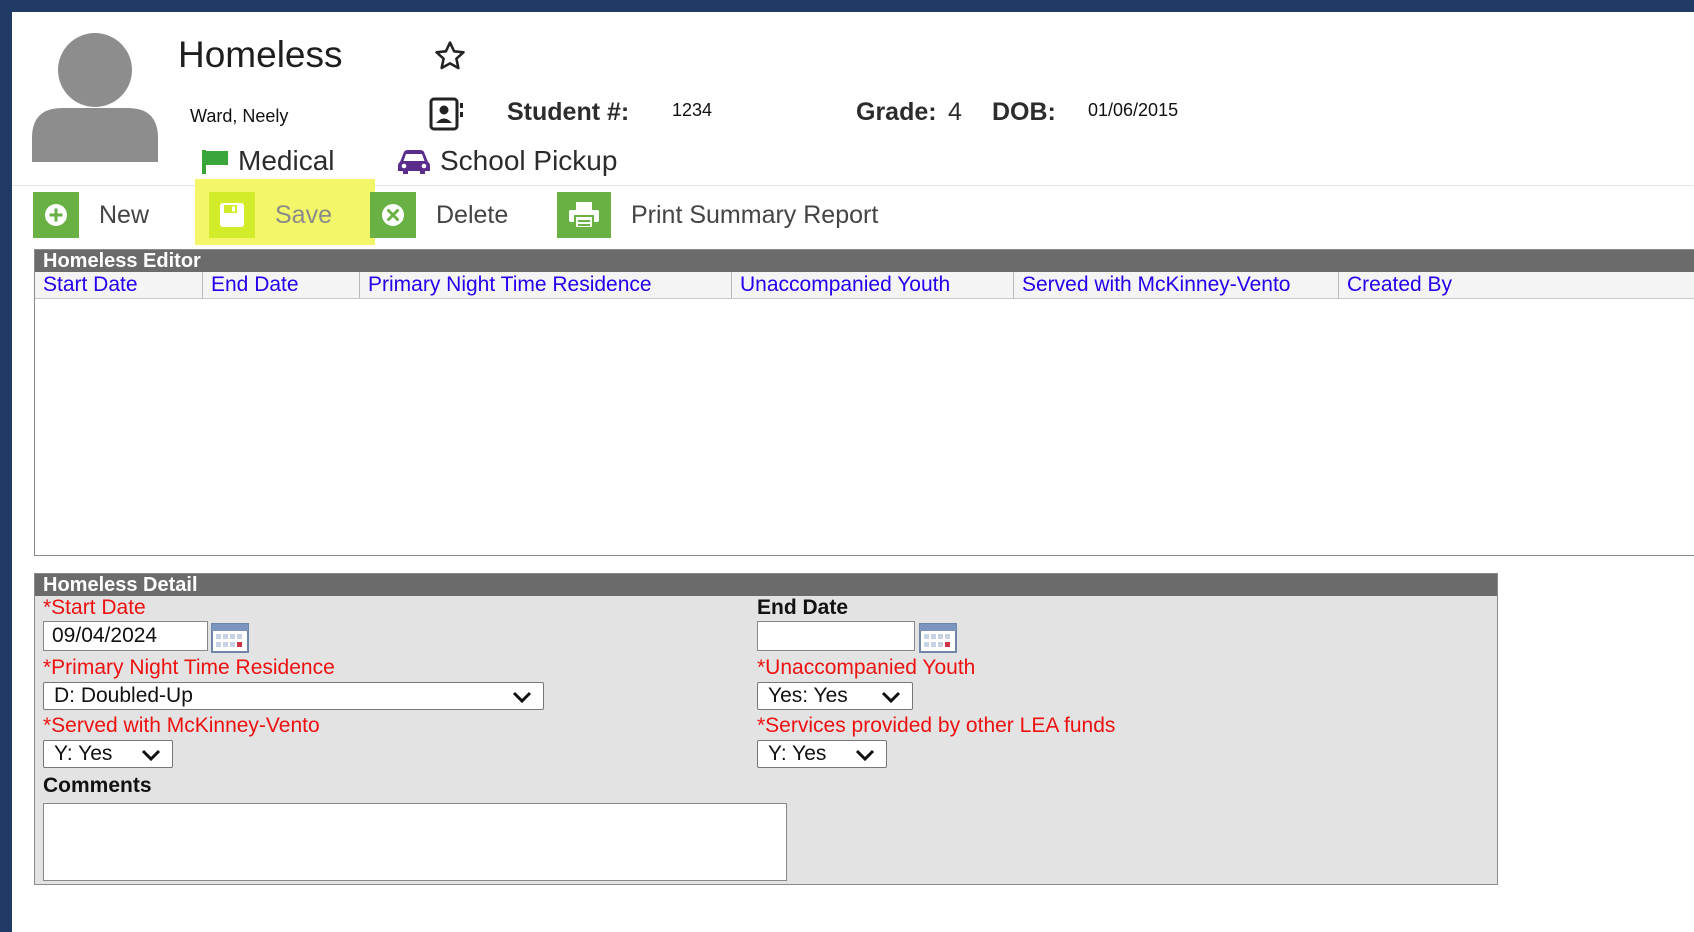 The height and width of the screenshot is (932, 1694). Describe the element at coordinates (584, 215) in the screenshot. I see `printer-icon` at that location.